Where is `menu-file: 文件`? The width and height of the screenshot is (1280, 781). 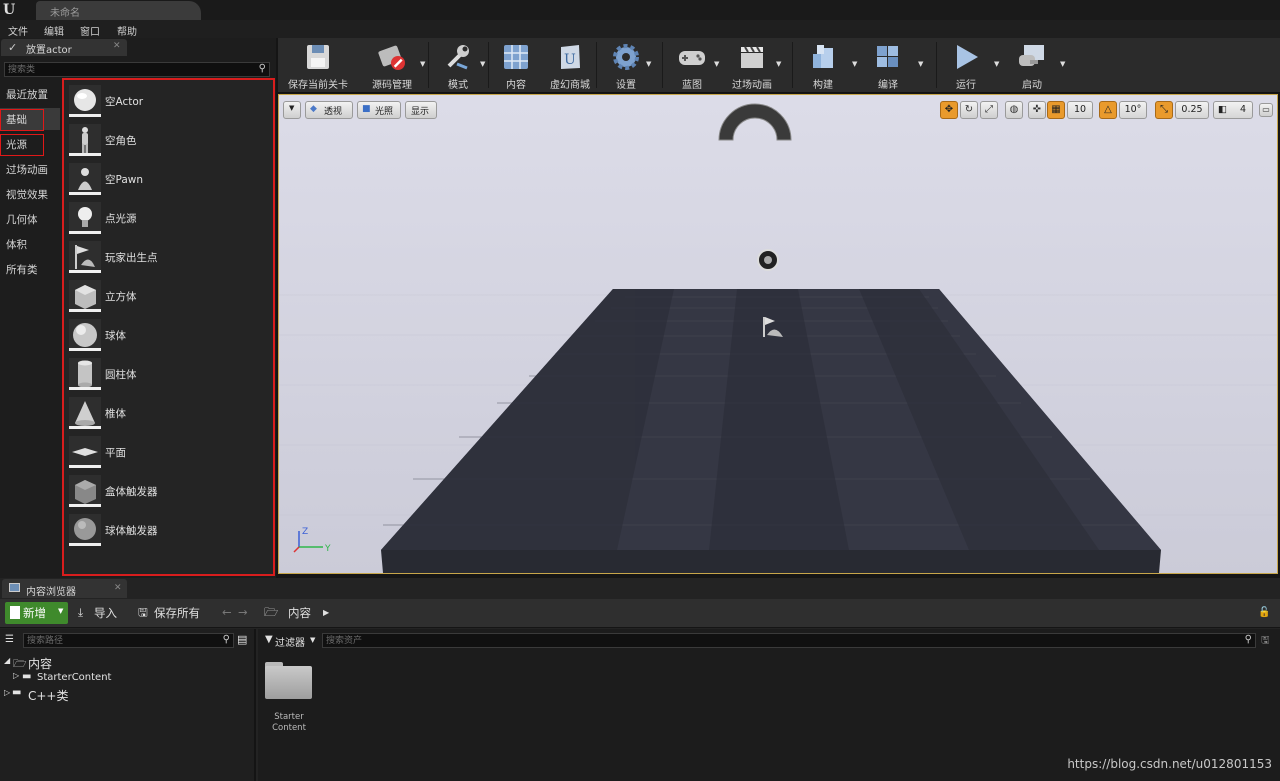
menu-file: 文件 is located at coordinates (18, 30).